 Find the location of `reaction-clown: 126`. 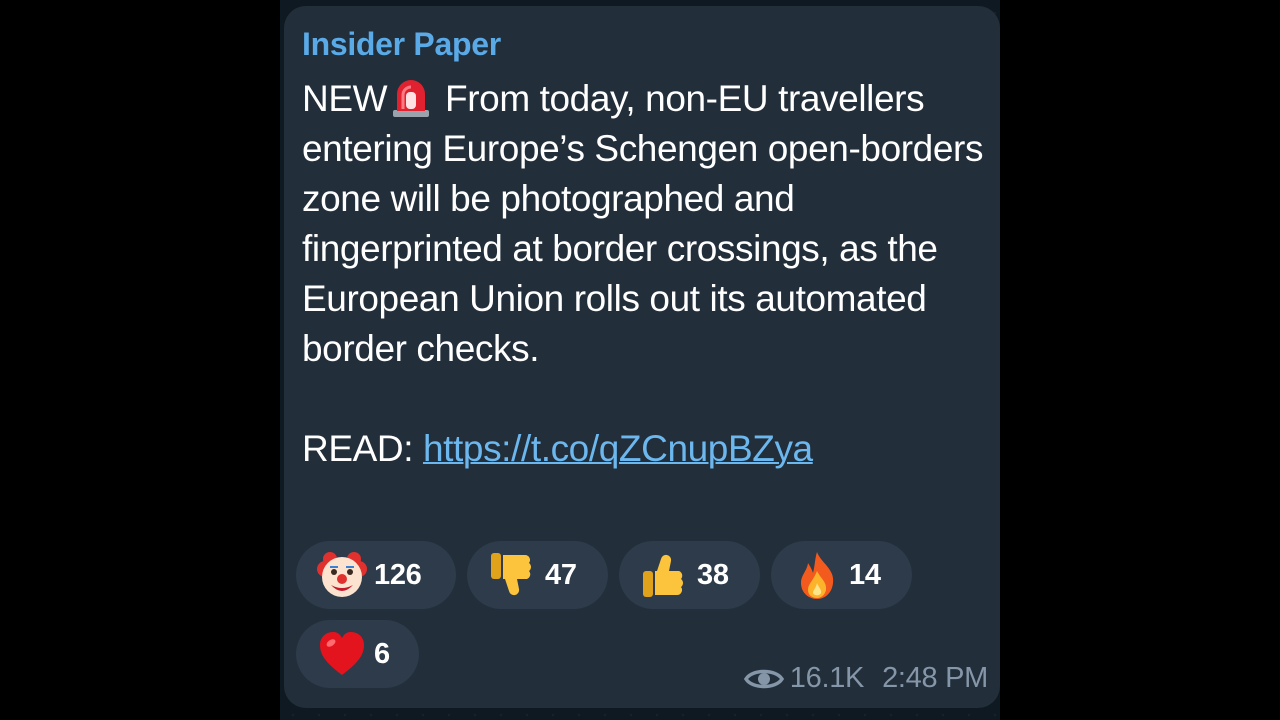

reaction-clown: 126 is located at coordinates (376, 575).